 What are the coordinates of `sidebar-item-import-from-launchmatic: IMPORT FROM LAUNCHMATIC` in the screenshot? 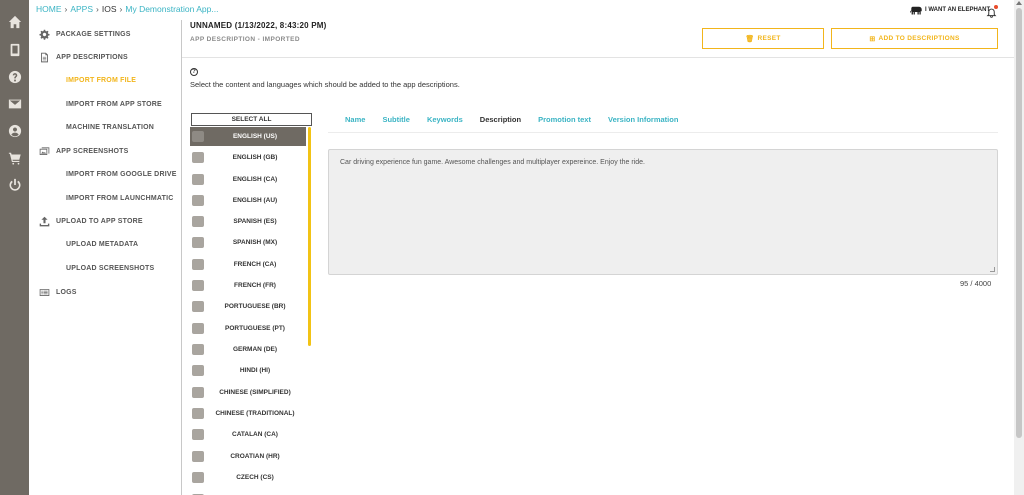 It's located at (101, 198).